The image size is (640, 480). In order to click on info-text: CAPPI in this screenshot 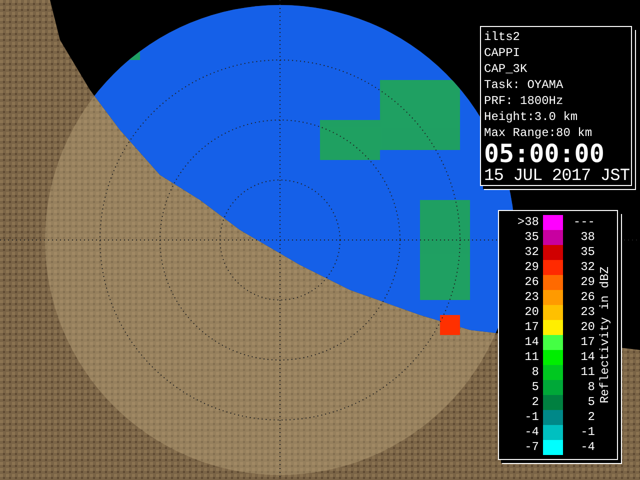, I will do `click(503, 53)`.